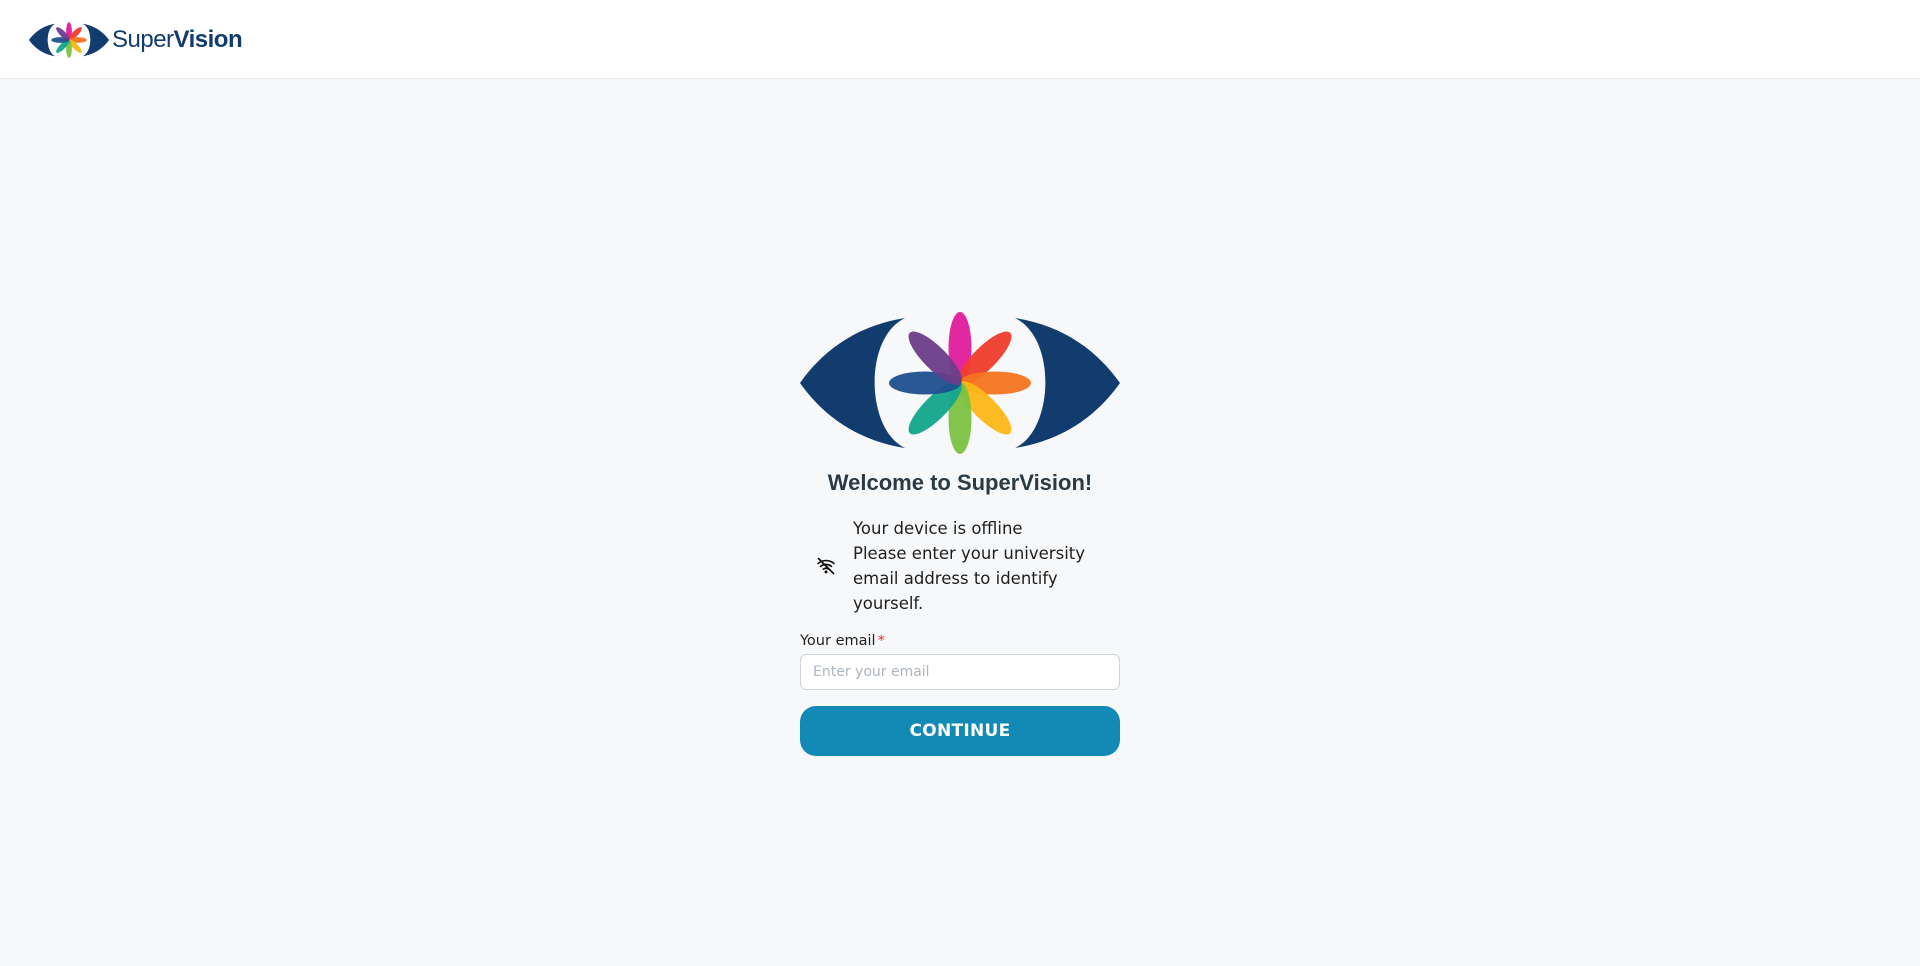  Describe the element at coordinates (881, 641) in the screenshot. I see `required-asterisk: *` at that location.